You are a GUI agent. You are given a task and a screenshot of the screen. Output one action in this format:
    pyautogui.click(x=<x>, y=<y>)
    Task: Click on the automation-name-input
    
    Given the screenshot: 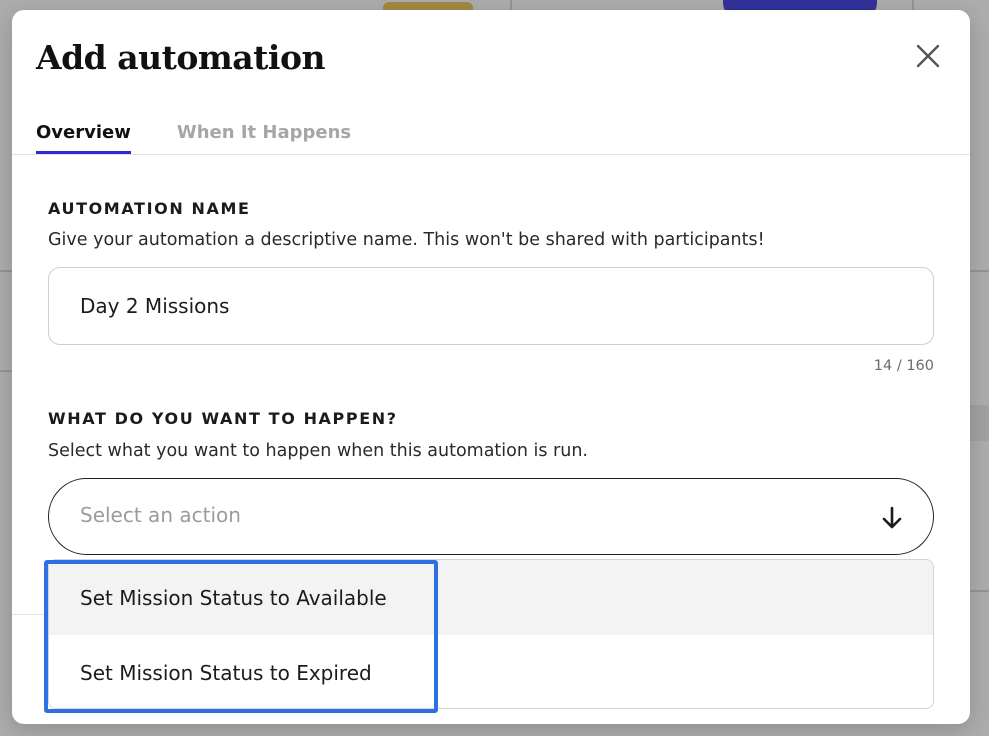 What is the action you would take?
    pyautogui.click(x=491, y=306)
    